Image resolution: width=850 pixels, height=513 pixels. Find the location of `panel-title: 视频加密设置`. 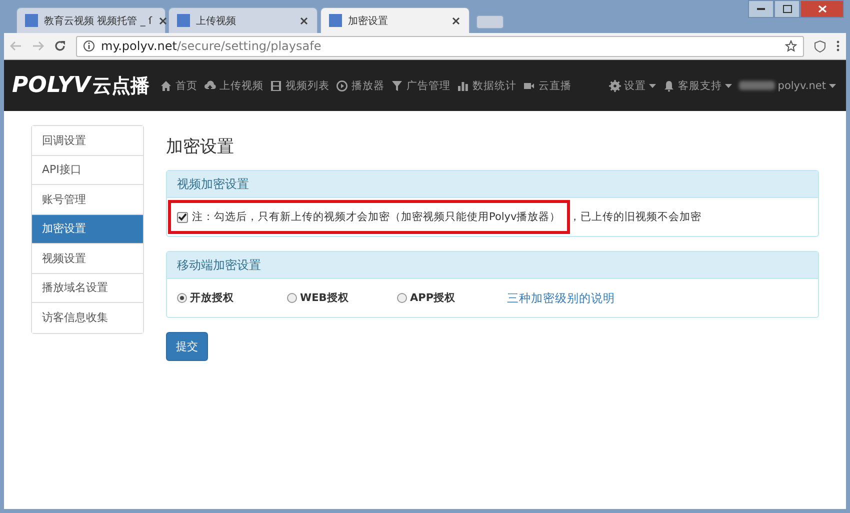

panel-title: 视频加密设置 is located at coordinates (492, 184).